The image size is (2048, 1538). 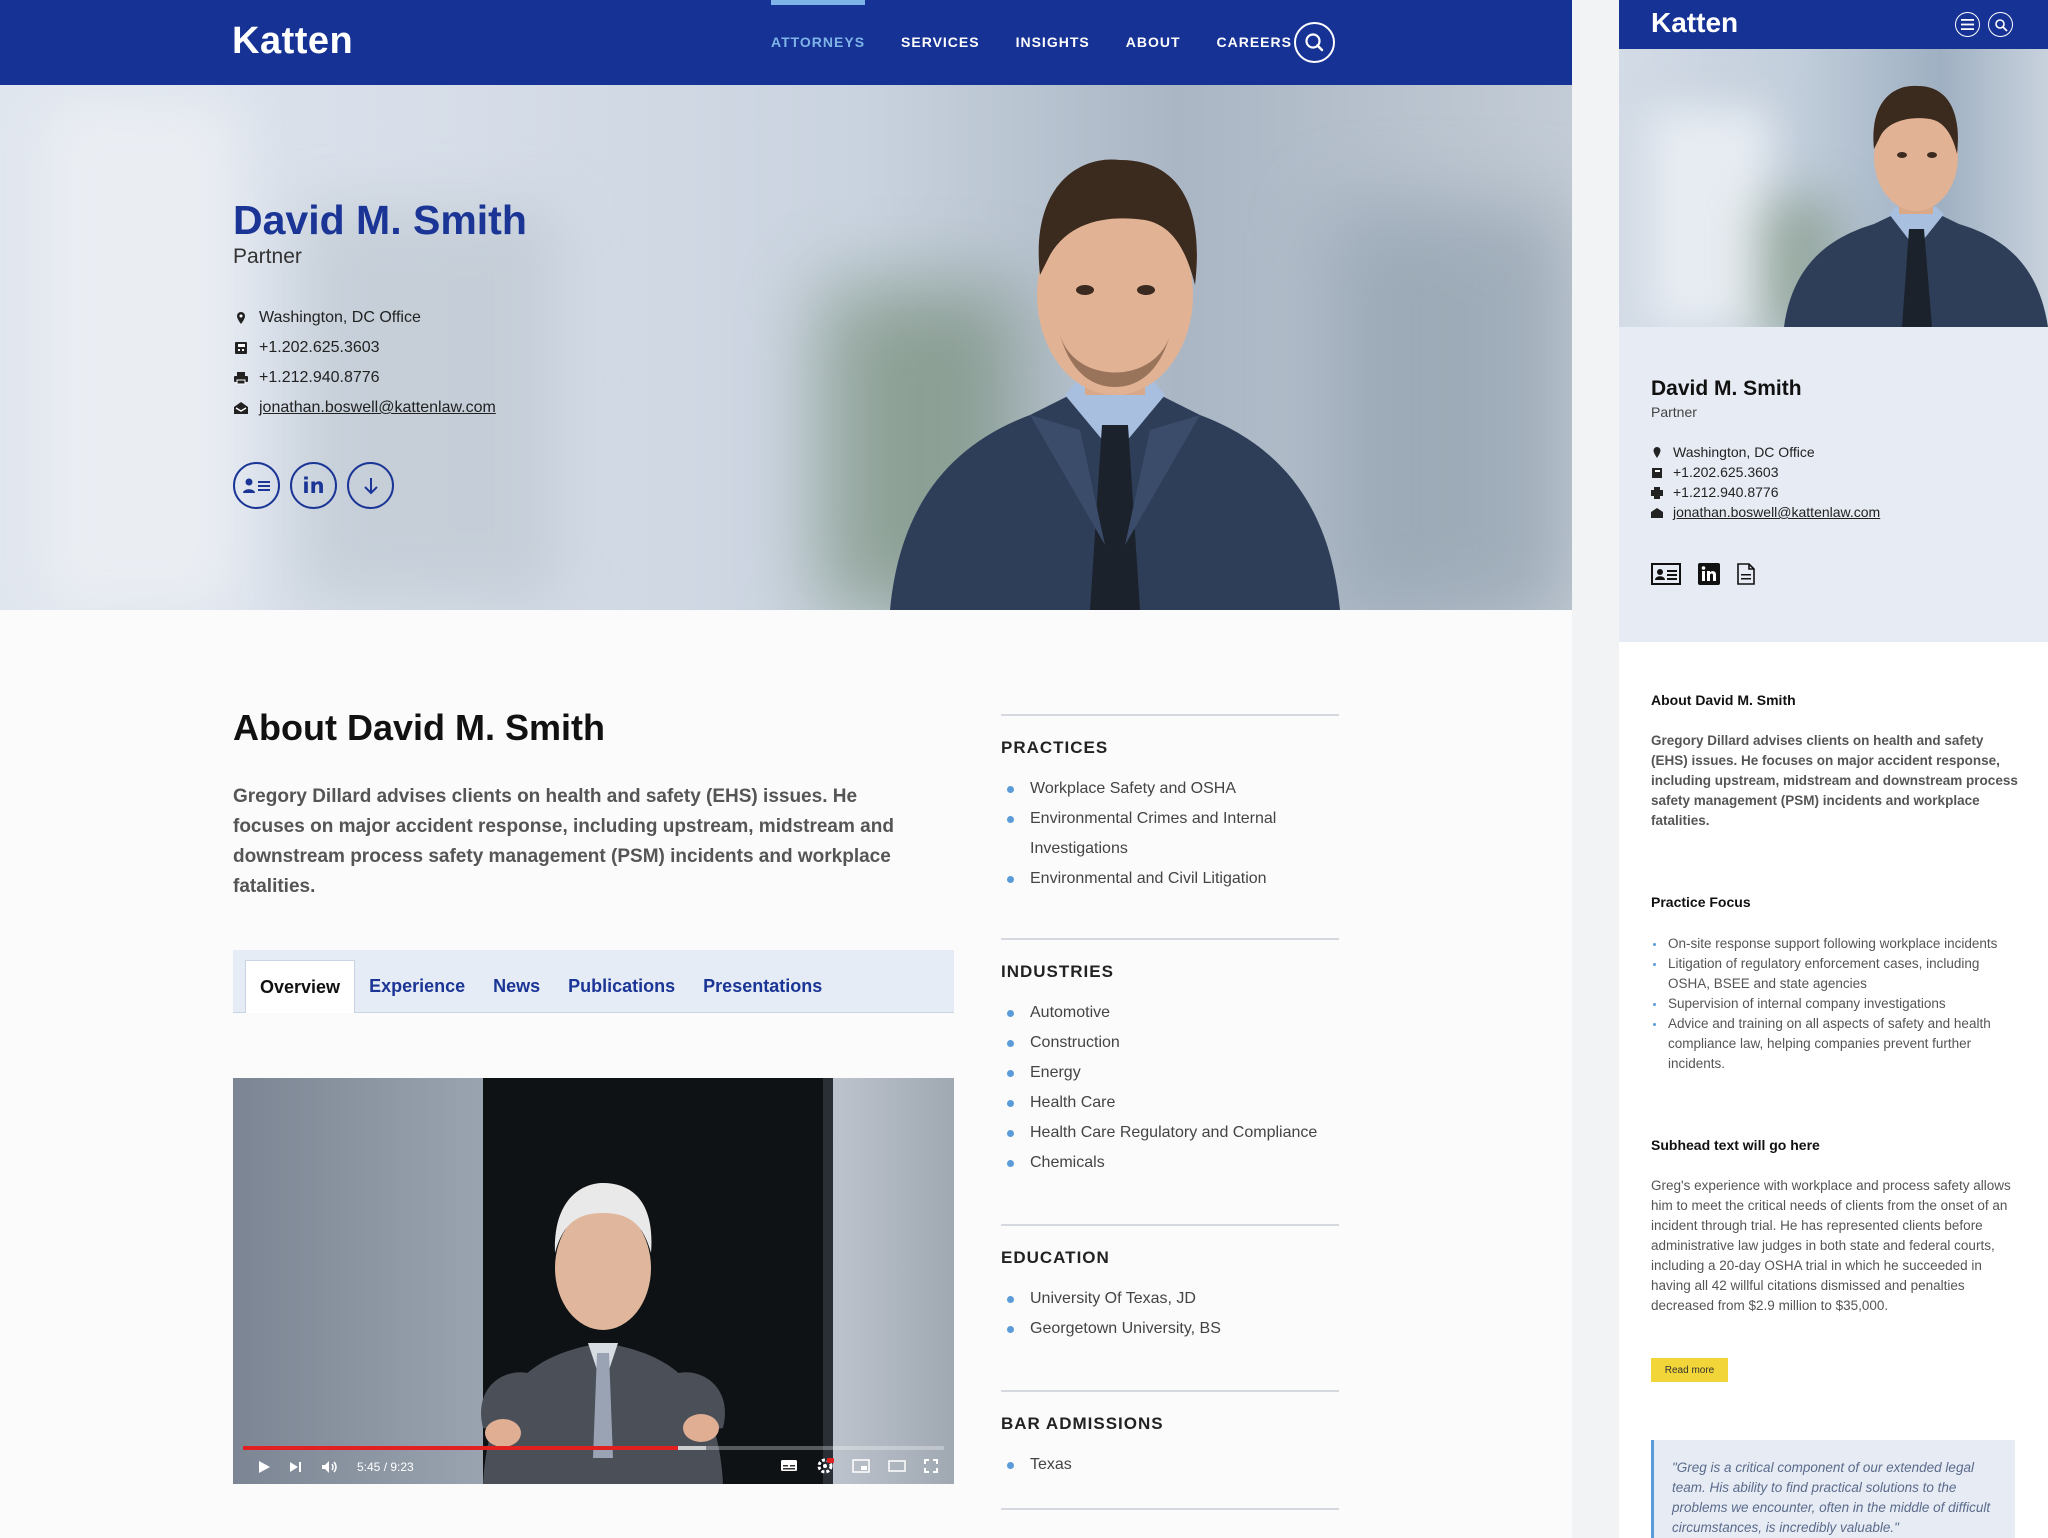 What do you see at coordinates (897, 1467) in the screenshot?
I see `theater-mode-icon` at bounding box center [897, 1467].